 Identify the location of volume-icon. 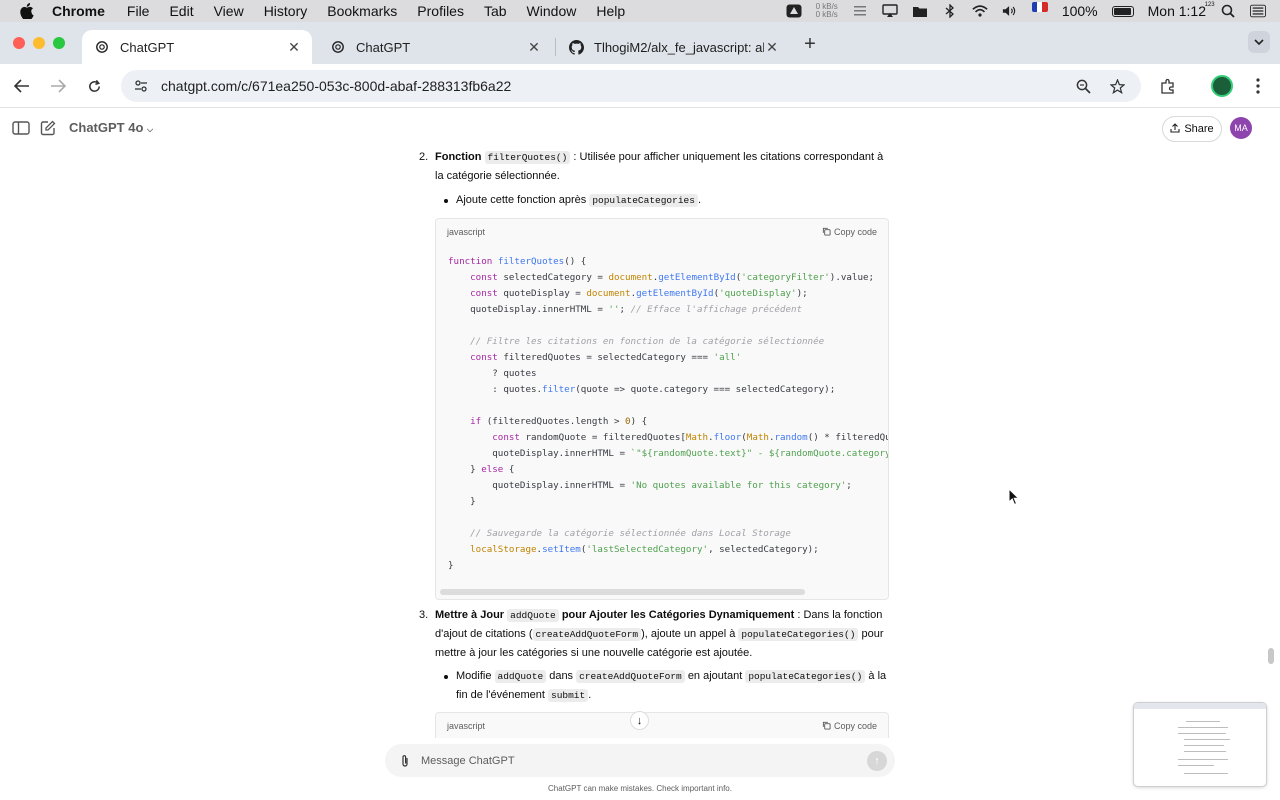
(1010, 11).